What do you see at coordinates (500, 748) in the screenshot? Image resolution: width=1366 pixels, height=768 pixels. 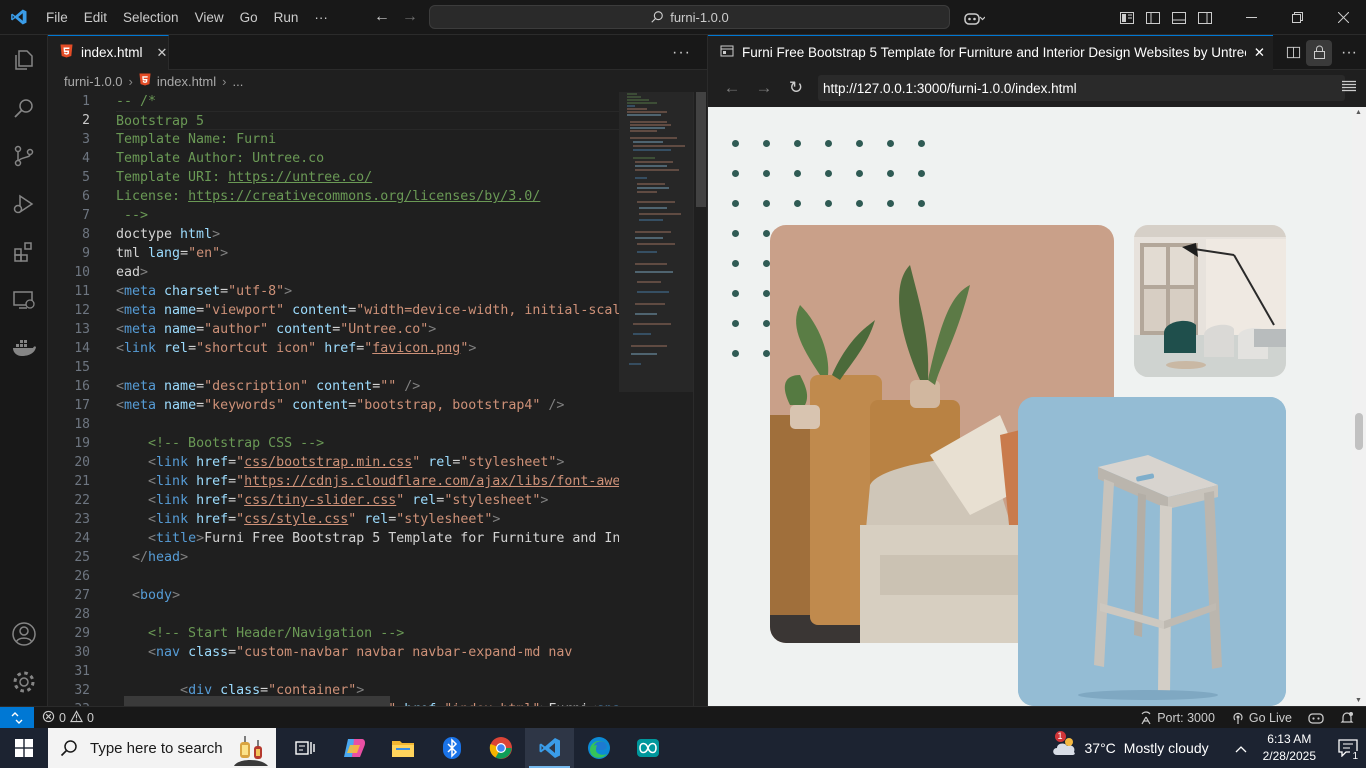 I see `chrome-icon` at bounding box center [500, 748].